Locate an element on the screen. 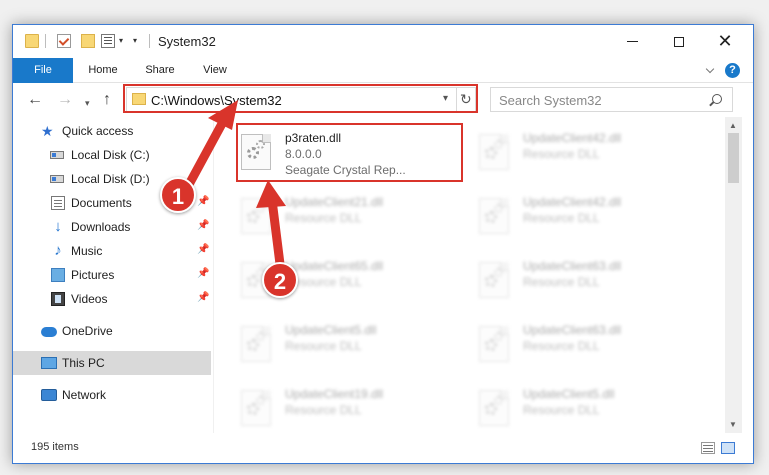 Image resolution: width=769 pixels, height=475 pixels. file-name: UpdateClient5.dll is located at coordinates (331, 330).